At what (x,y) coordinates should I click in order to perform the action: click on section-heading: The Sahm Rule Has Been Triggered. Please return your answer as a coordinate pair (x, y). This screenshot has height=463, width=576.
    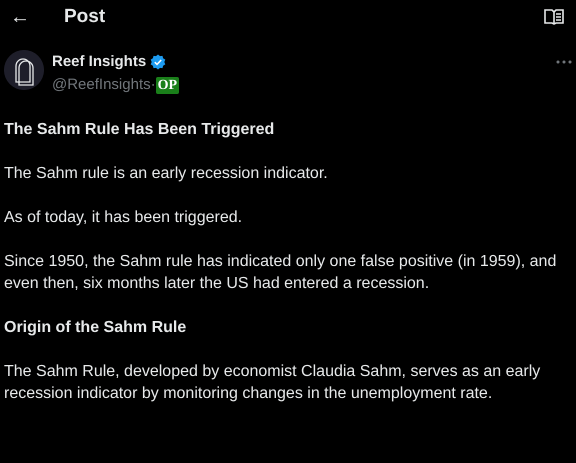
    Looking at the image, I should click on (140, 130).